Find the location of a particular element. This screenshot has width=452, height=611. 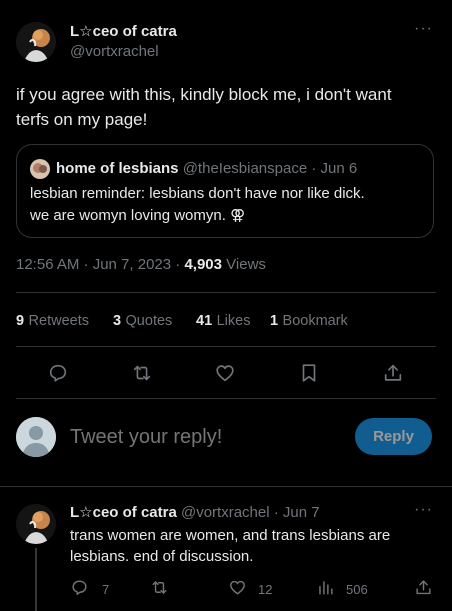

stat-retweets: 9 Retweets is located at coordinates (52, 321).